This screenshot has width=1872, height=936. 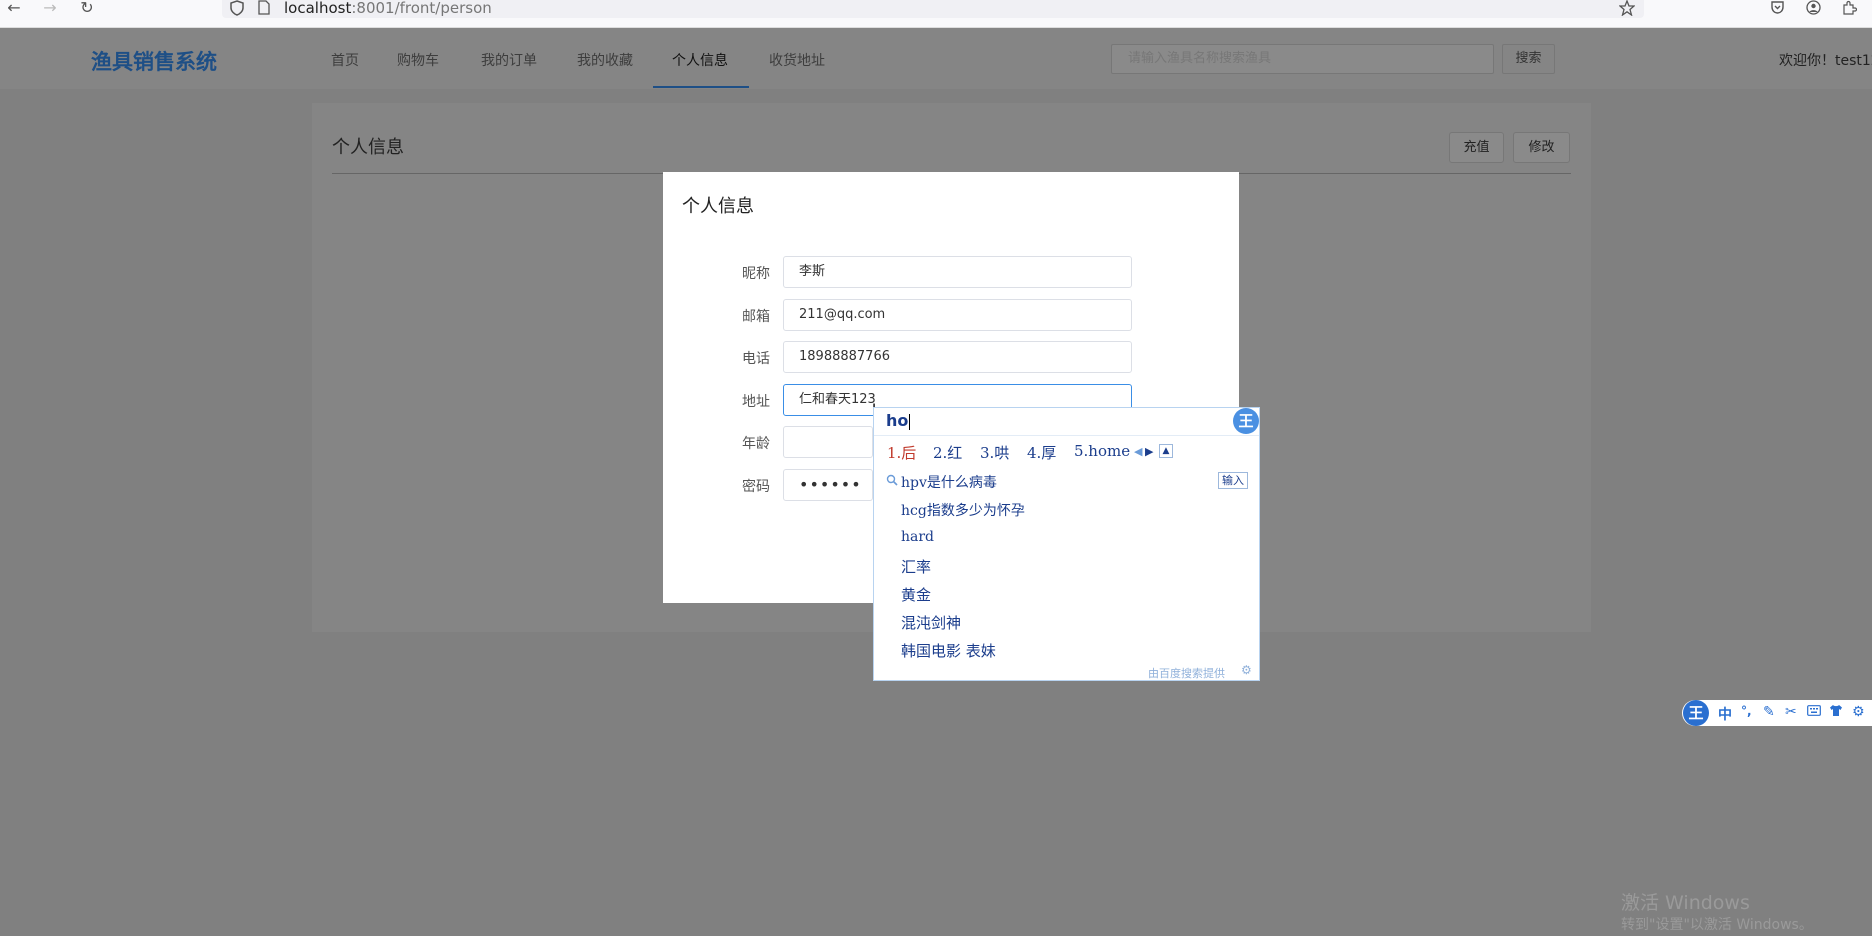 I want to click on ime-candidate-4: 4.厚, so click(x=1041, y=452).